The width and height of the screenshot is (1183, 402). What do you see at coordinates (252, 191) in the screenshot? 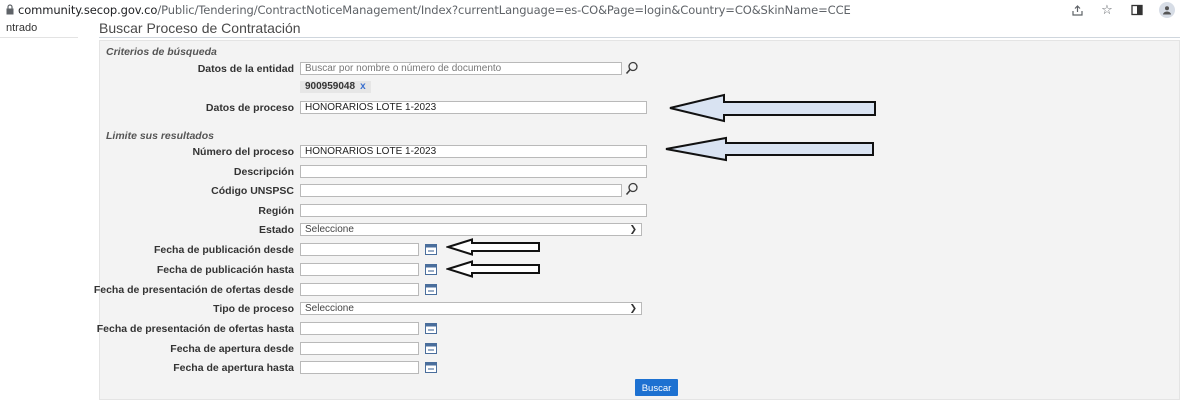
I see `unspsc-label: Código UNSPSC` at bounding box center [252, 191].